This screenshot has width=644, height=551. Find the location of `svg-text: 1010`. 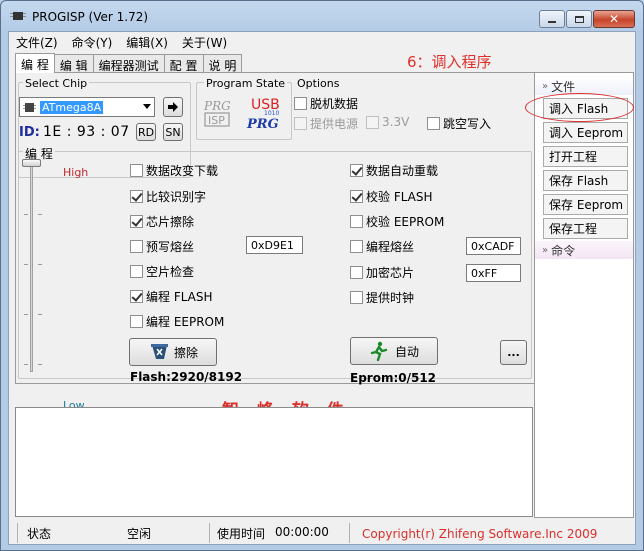

svg-text: 1010 is located at coordinates (271, 113).